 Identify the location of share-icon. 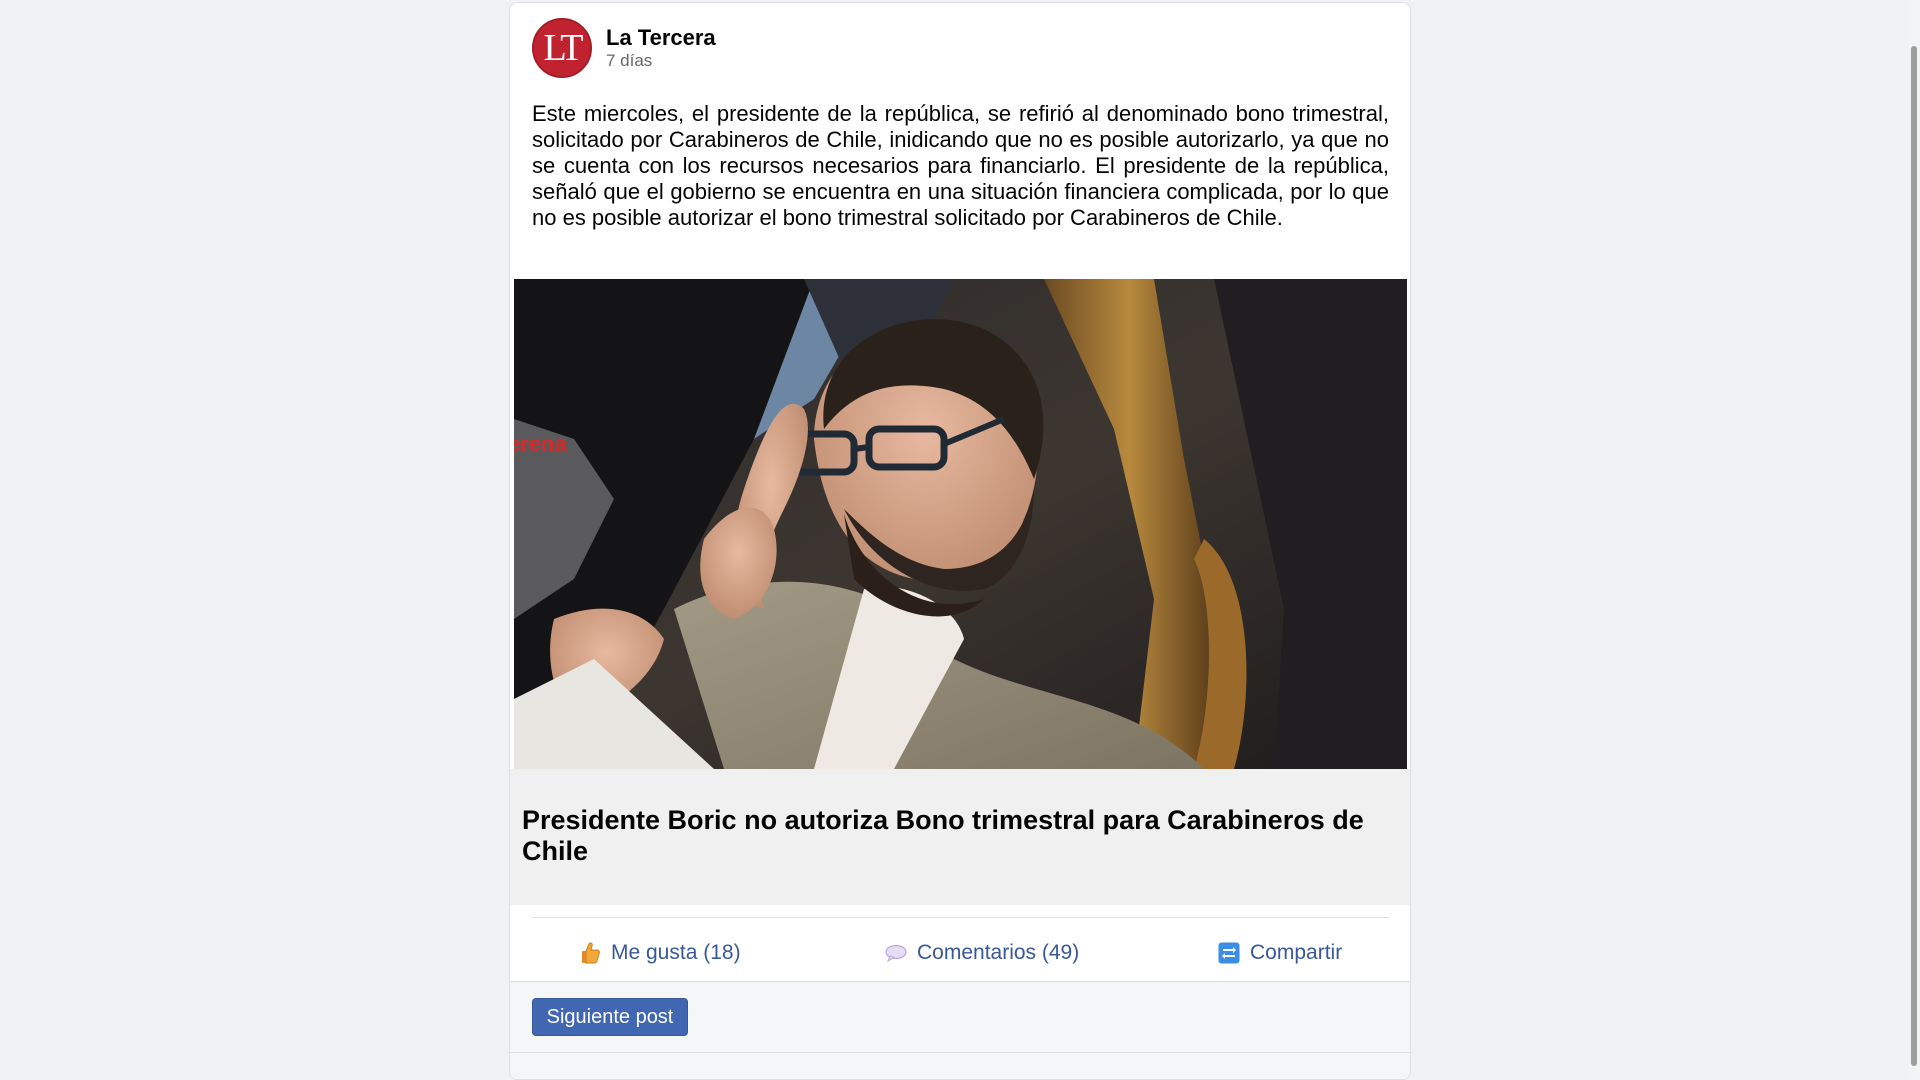
(1229, 953).